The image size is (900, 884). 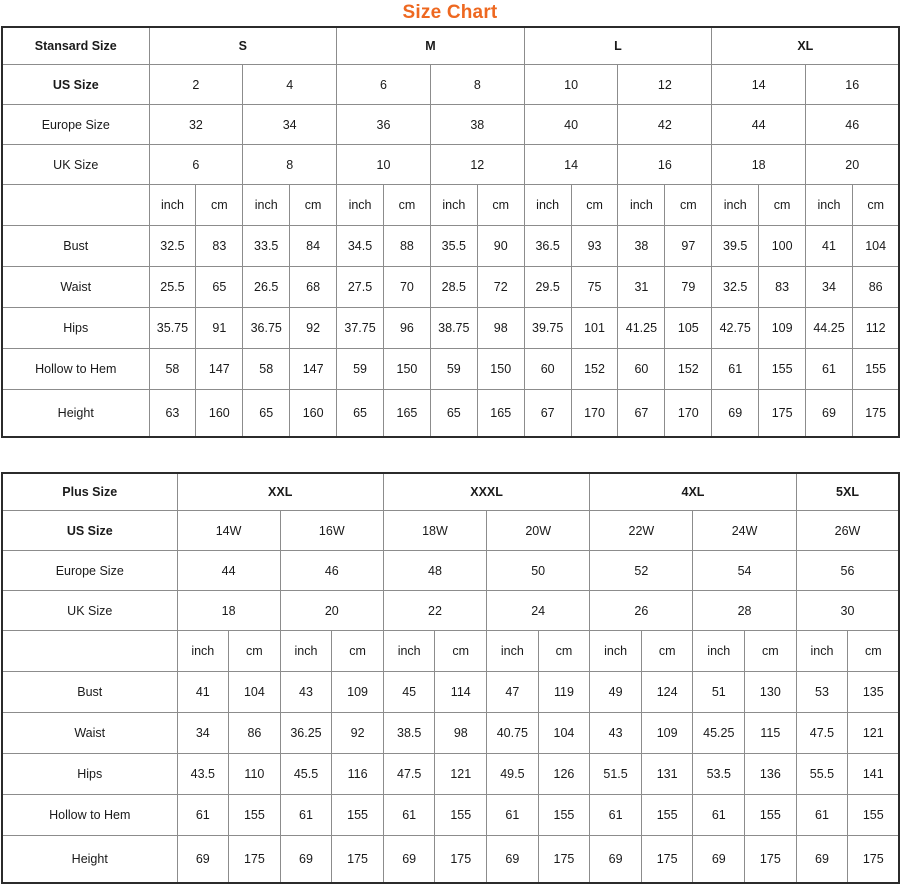 What do you see at coordinates (615, 774) in the screenshot?
I see `measurement-cell: 51.5` at bounding box center [615, 774].